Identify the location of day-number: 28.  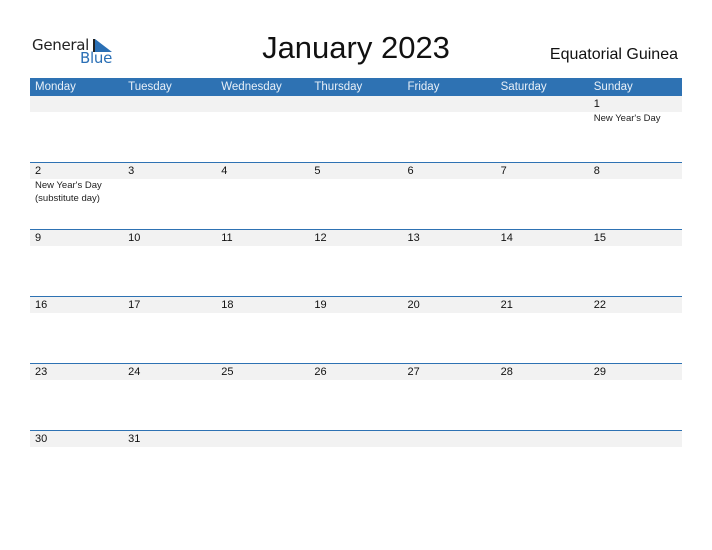
(506, 372).